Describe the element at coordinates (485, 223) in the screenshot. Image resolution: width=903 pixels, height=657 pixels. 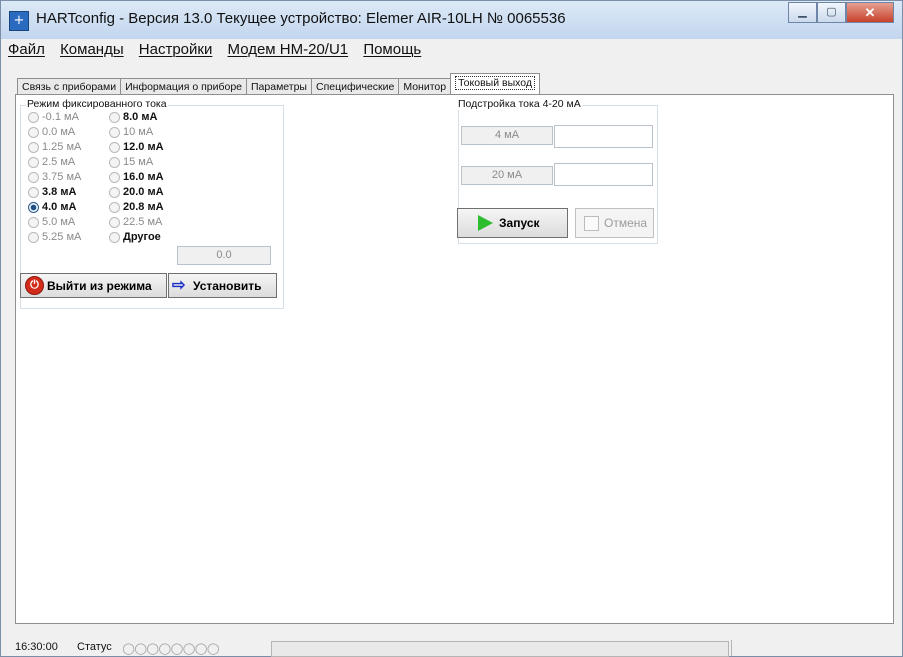
I see `play-icon` at that location.